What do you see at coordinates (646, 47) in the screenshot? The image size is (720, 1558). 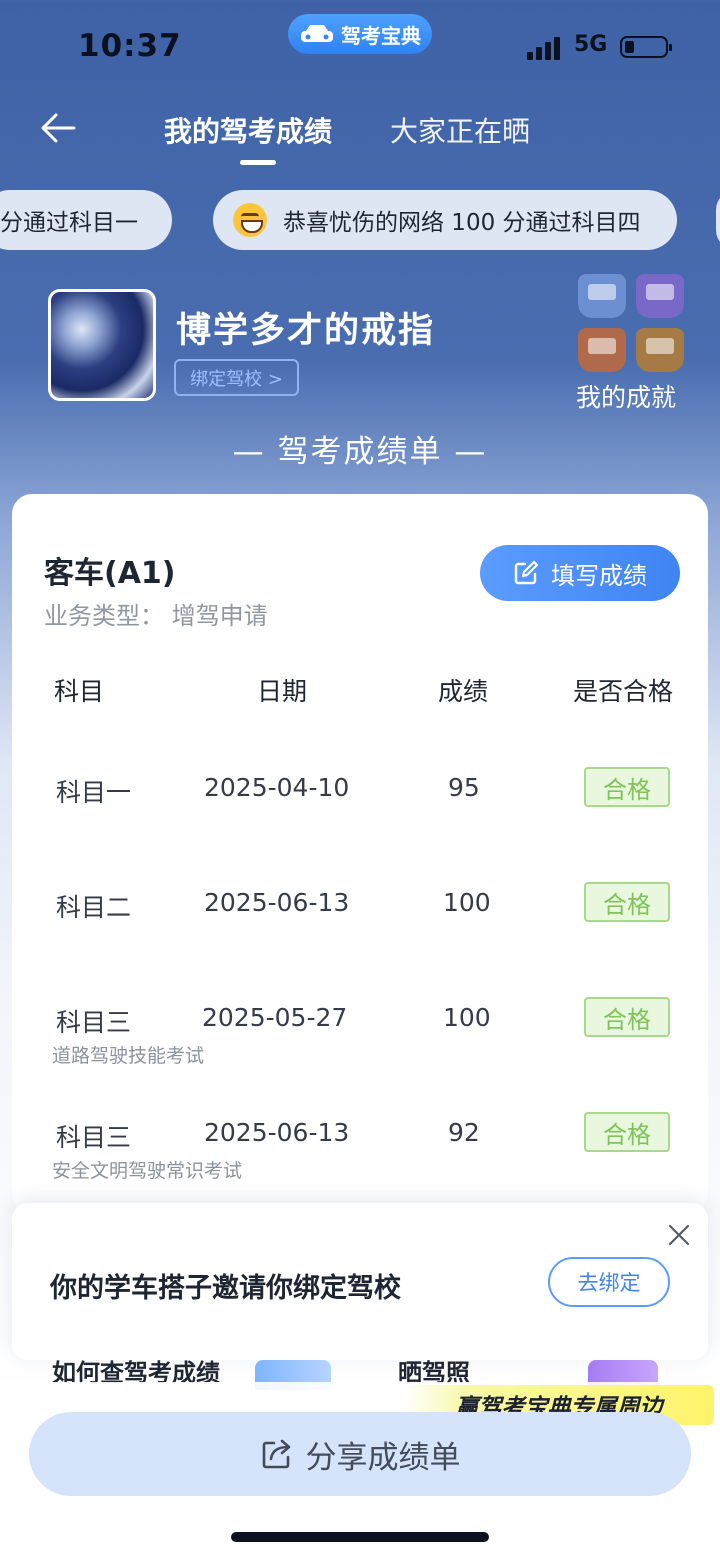 I see `battery-icon` at bounding box center [646, 47].